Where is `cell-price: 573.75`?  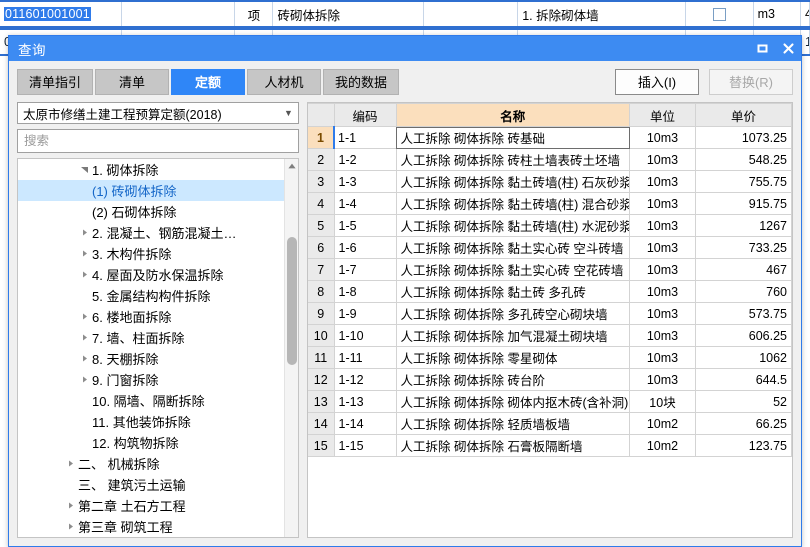 cell-price: 573.75 is located at coordinates (744, 314).